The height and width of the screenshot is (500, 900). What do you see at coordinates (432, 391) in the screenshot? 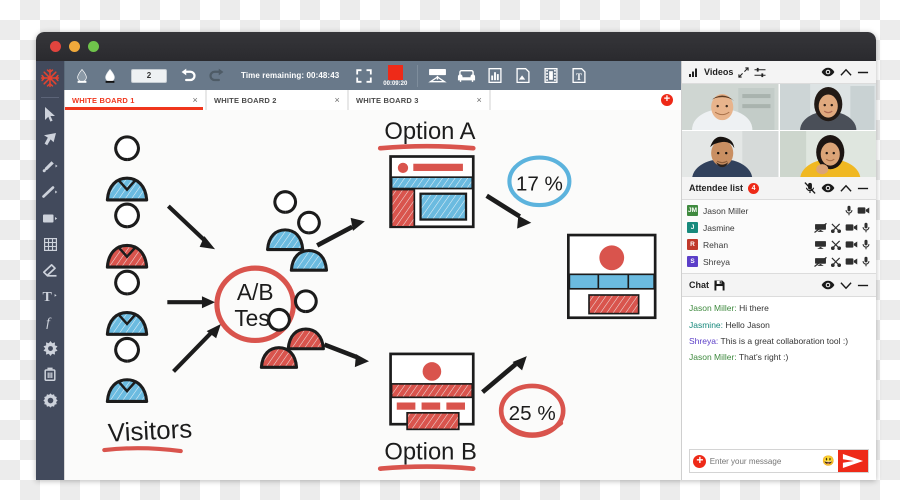
I see `option-b-mockup` at bounding box center [432, 391].